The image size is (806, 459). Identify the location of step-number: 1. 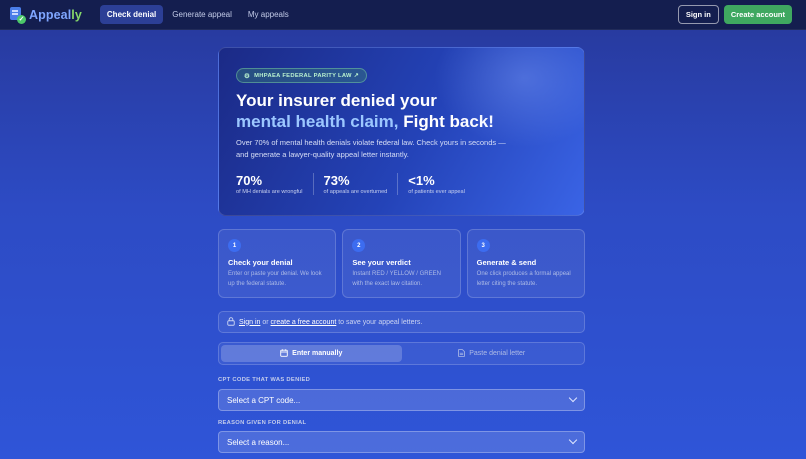
(234, 245).